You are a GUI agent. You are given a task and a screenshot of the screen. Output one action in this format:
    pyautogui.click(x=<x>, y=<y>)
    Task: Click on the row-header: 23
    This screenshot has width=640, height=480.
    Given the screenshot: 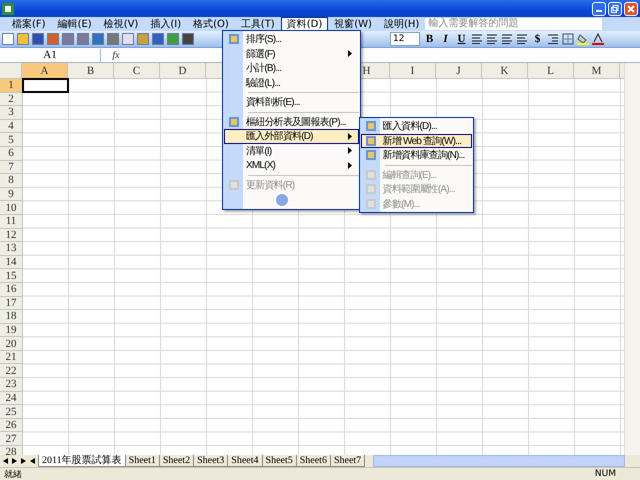 What is the action you would take?
    pyautogui.click(x=11, y=385)
    